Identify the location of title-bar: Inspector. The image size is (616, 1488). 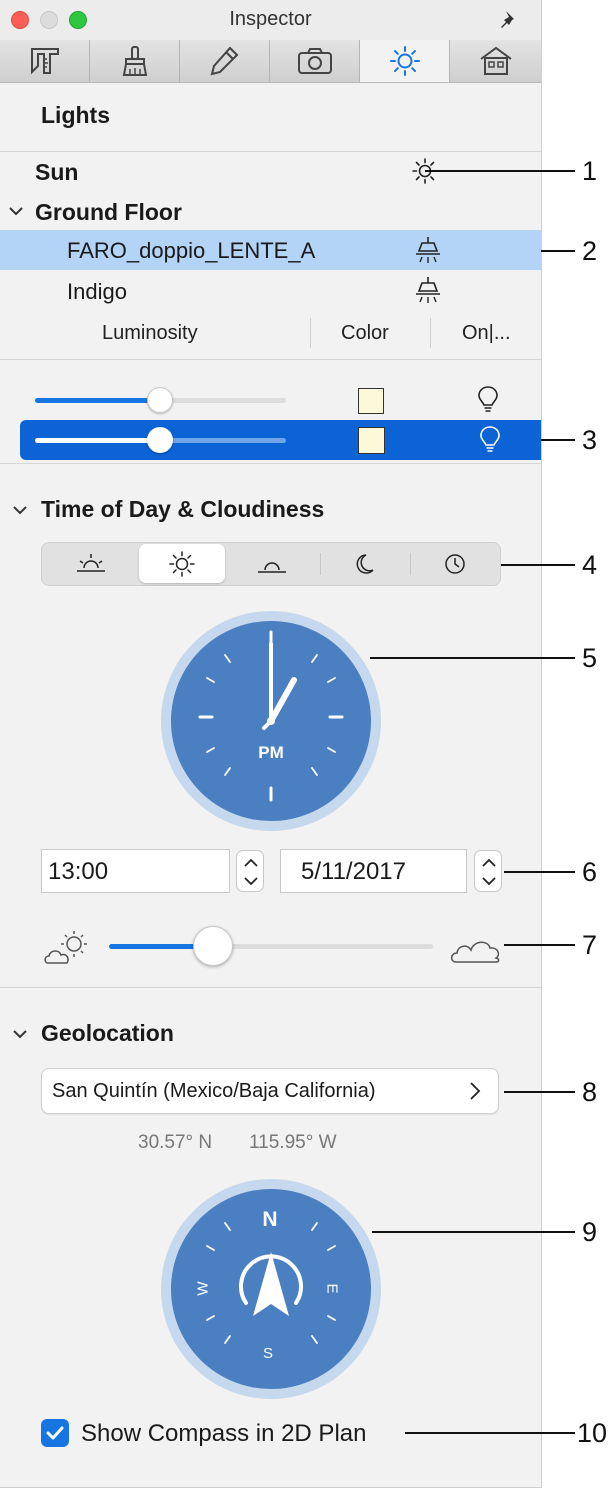
(270, 20).